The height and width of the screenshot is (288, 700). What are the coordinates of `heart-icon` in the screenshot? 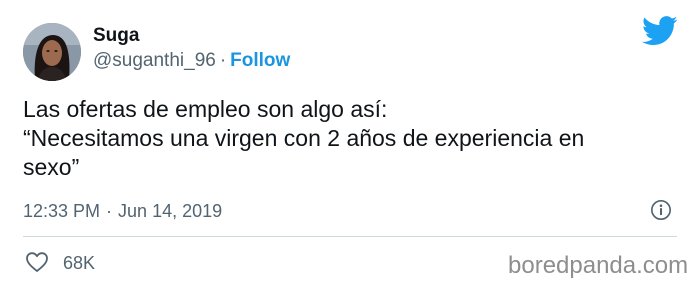 It's located at (37, 262).